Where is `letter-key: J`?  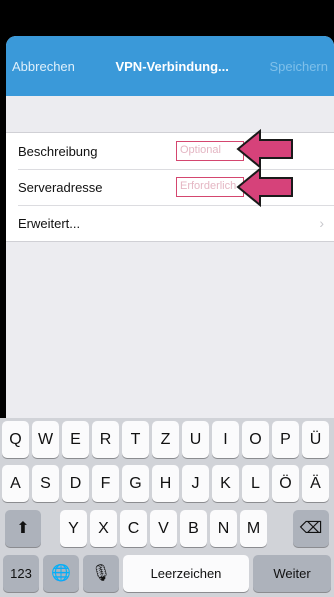 letter-key: J is located at coordinates (195, 483).